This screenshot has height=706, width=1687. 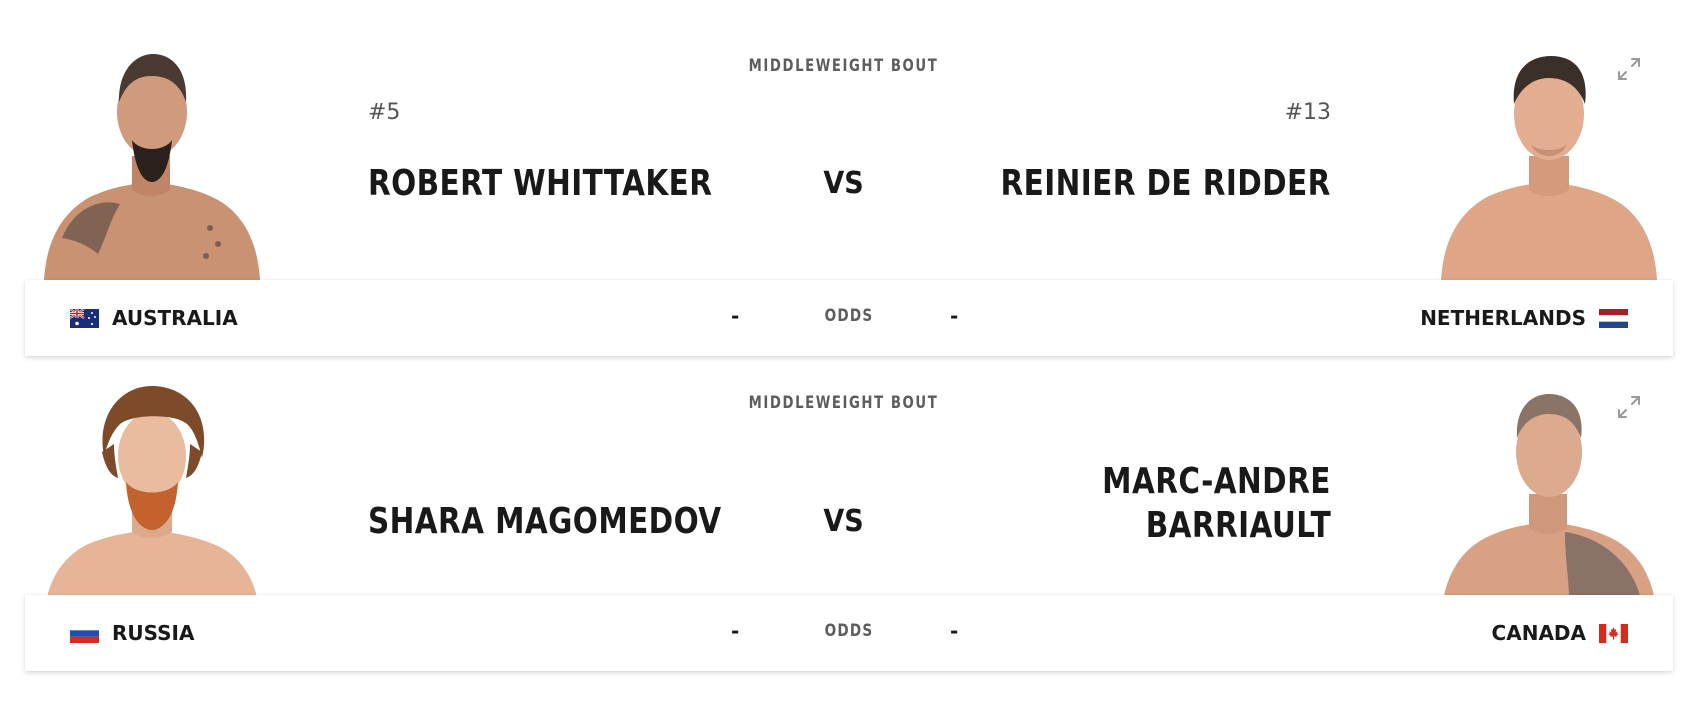 I want to click on country-name: NETHERLANDS, so click(x=1503, y=318).